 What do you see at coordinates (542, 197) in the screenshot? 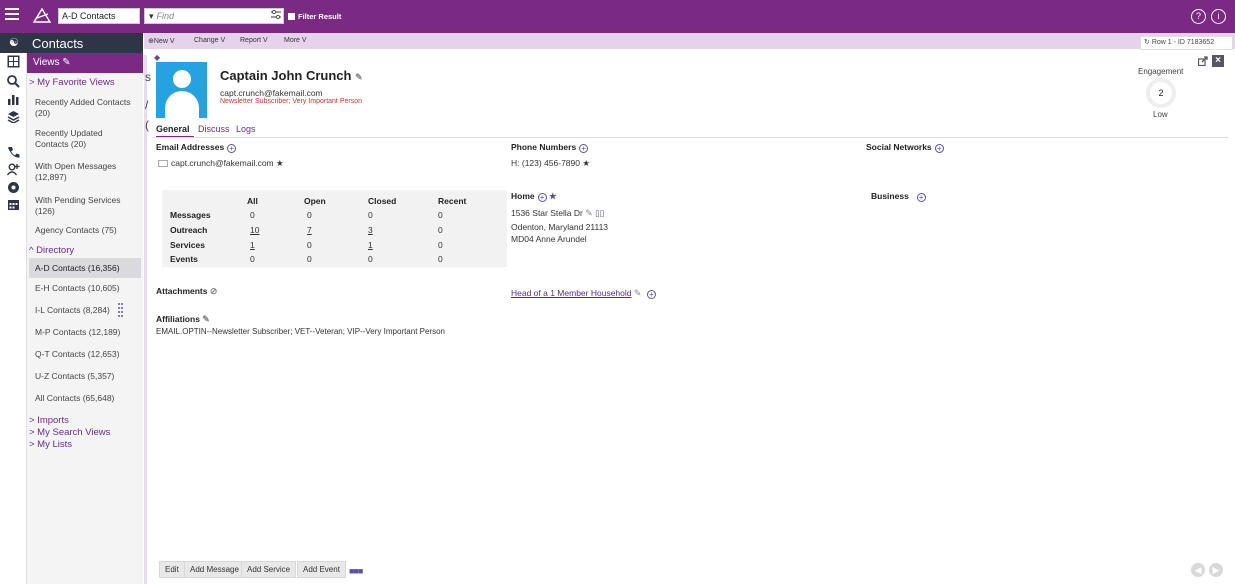
I see `add-home-icon: +` at bounding box center [542, 197].